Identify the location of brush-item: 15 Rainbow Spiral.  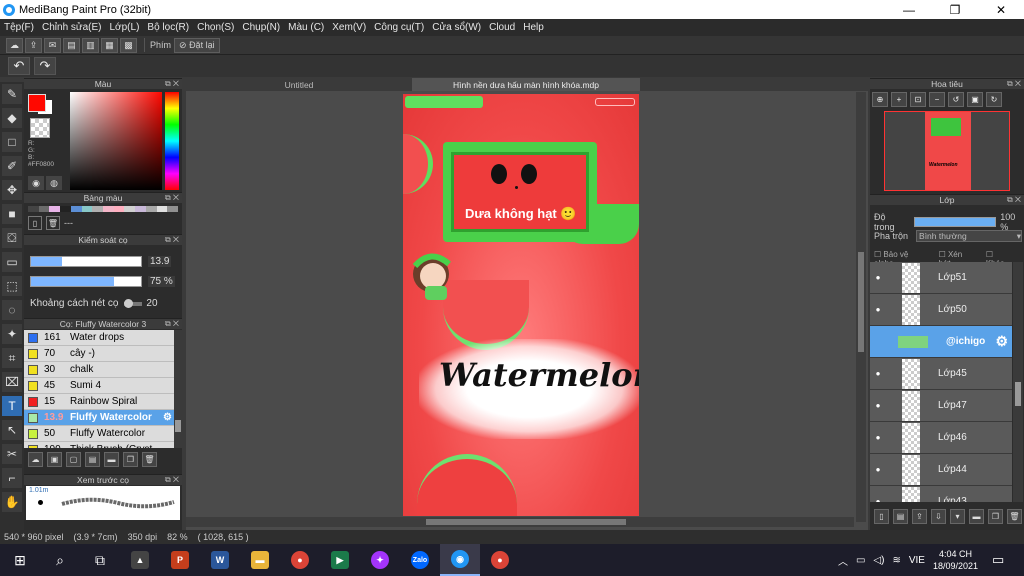
(99, 402).